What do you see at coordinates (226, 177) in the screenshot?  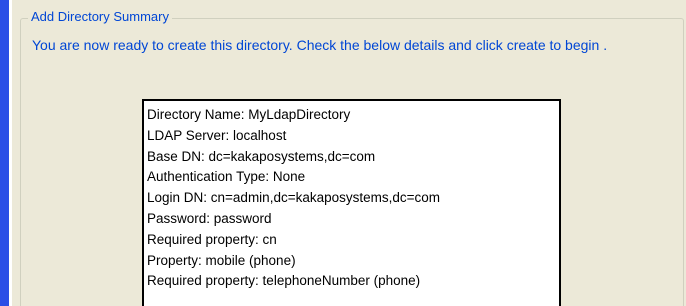 I see `summary-authentication-type: Authentication Type: None` at bounding box center [226, 177].